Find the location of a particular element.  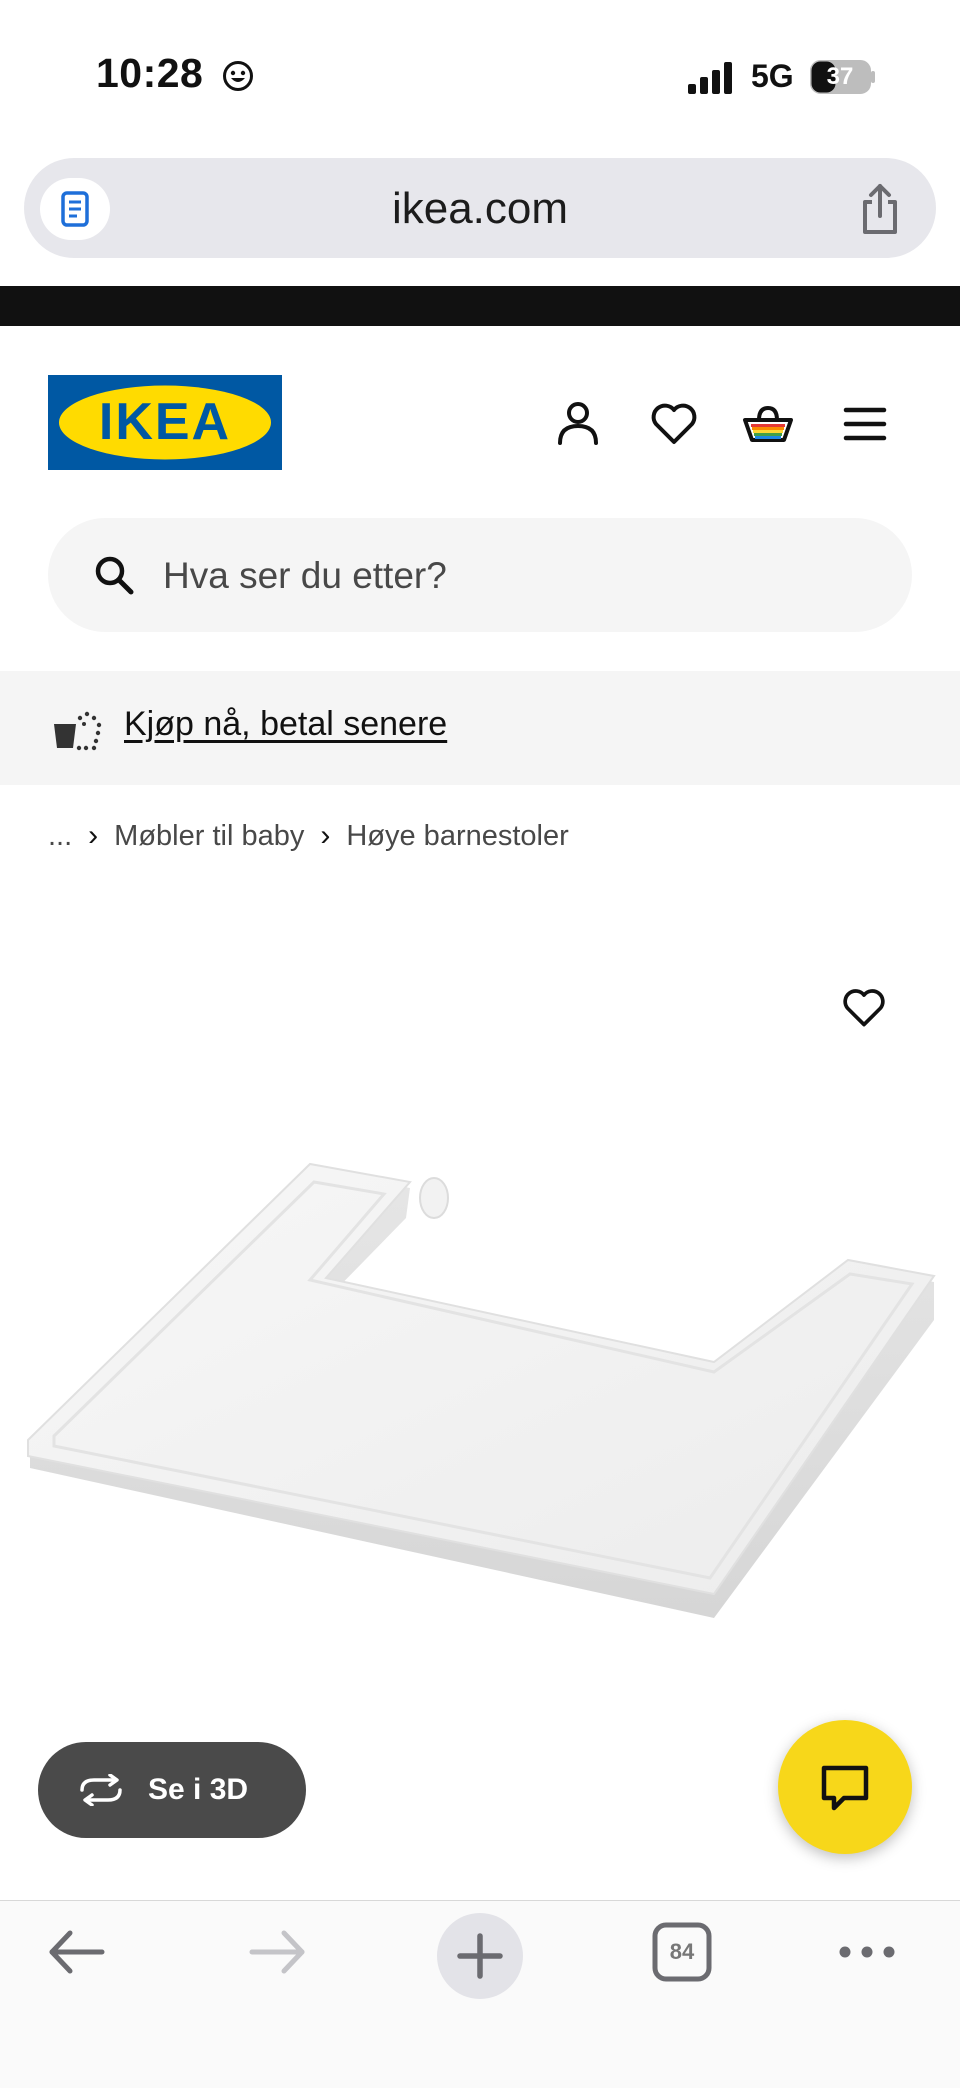

promo-link: Kjøp nå, betal senere is located at coordinates (285, 724).